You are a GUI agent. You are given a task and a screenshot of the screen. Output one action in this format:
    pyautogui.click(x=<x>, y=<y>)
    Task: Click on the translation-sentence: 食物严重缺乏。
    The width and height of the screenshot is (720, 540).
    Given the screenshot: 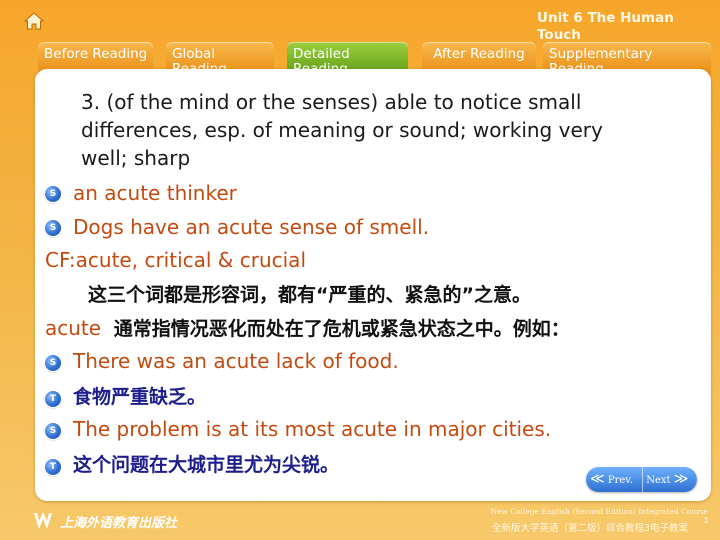 What is the action you would take?
    pyautogui.click(x=140, y=397)
    